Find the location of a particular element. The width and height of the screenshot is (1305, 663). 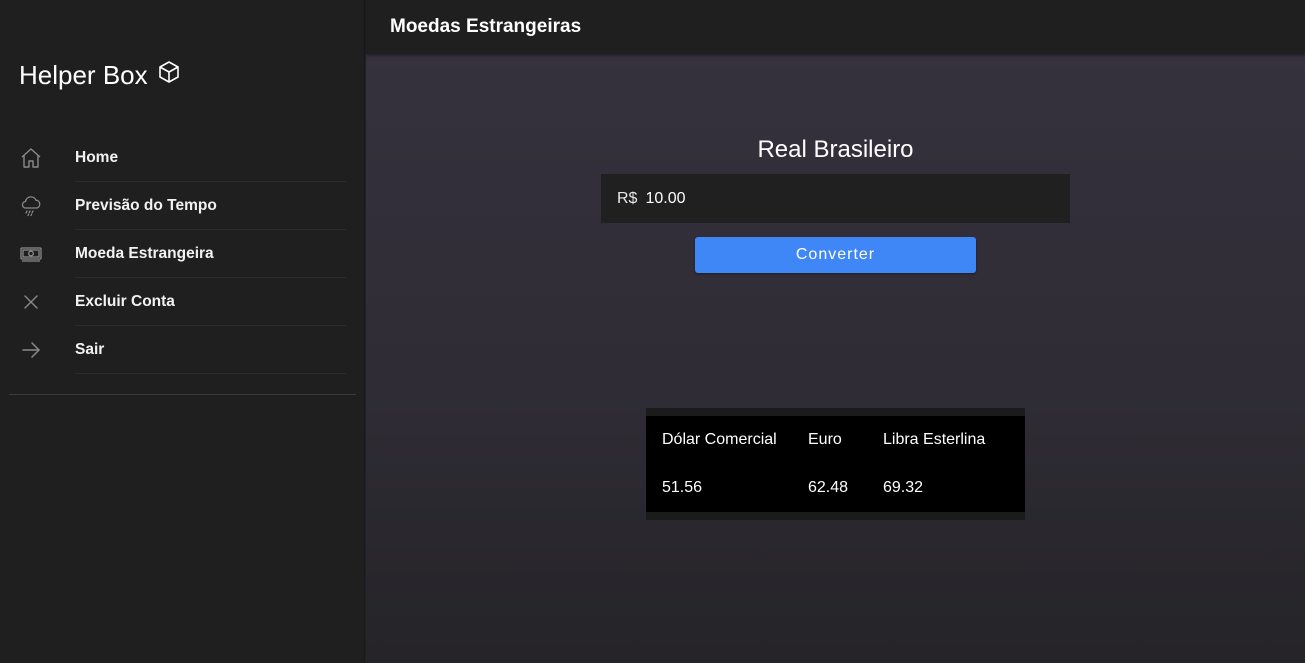

amount-input is located at coordinates (835, 198).